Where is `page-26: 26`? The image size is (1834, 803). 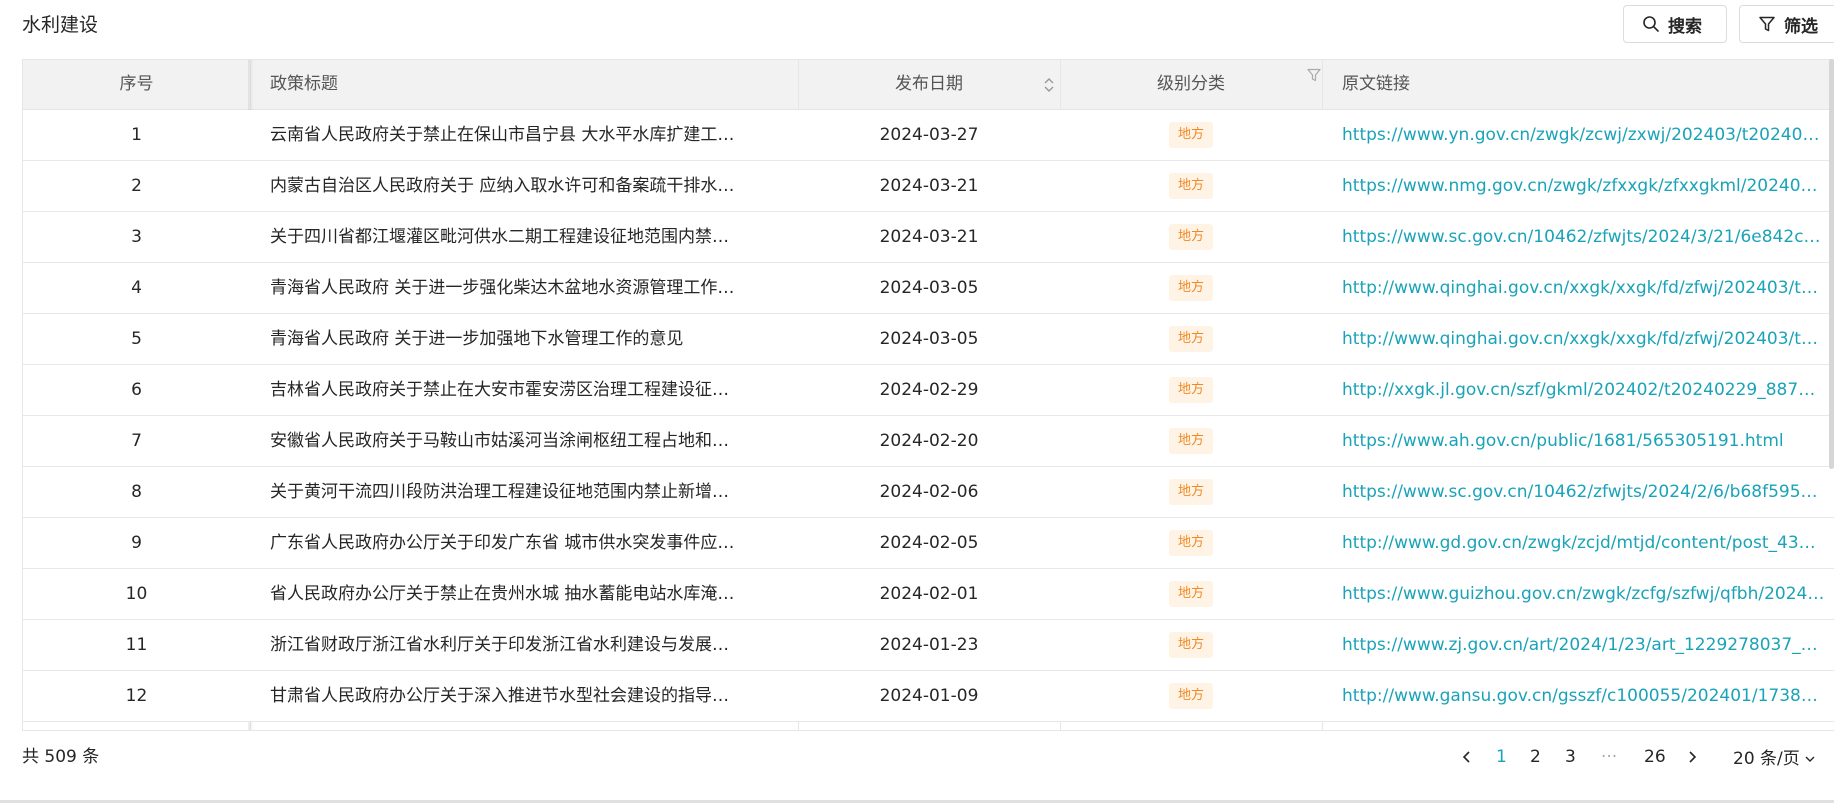 page-26: 26 is located at coordinates (1655, 757).